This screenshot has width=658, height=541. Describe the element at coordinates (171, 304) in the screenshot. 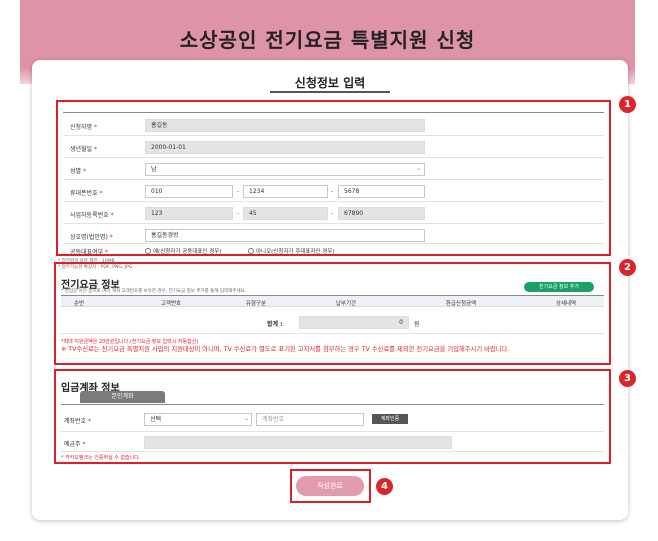

I see `col-customer-no: 고객번호` at that location.